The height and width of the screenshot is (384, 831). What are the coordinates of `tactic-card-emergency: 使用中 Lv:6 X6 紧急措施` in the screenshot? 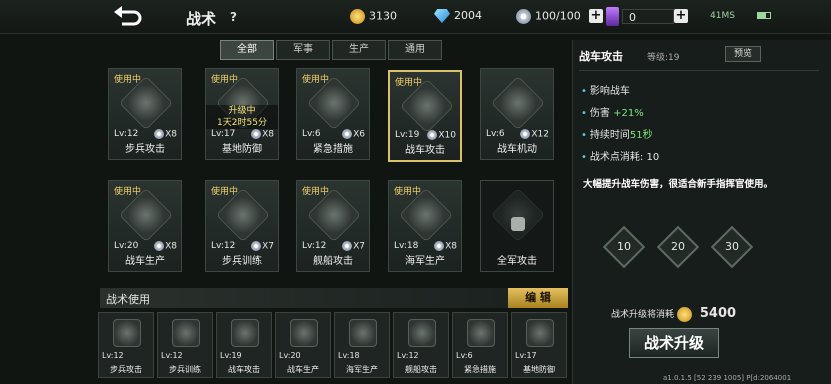 It's located at (333, 114).